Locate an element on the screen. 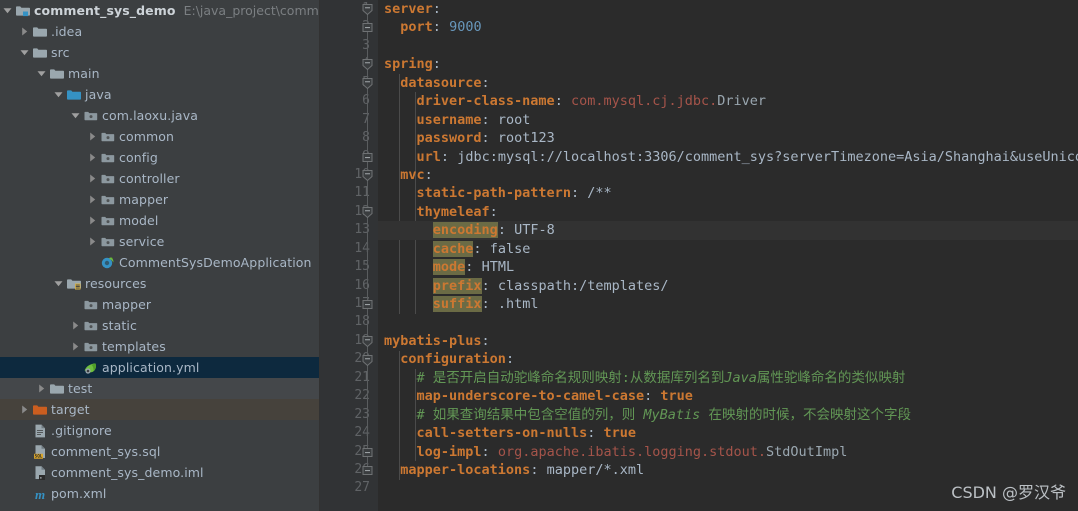  yaml-key: cache is located at coordinates (453, 248).